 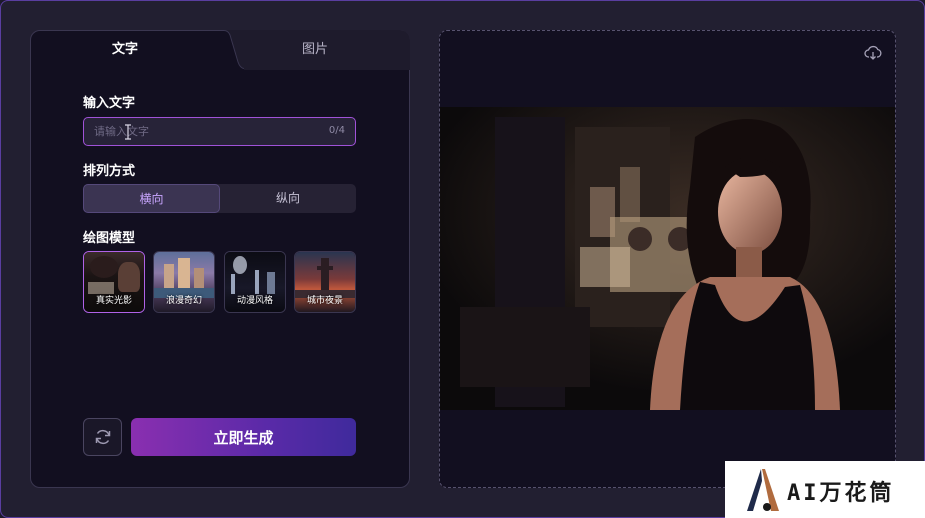 I want to click on model-card-realistic: 真实光影, so click(x=114, y=282).